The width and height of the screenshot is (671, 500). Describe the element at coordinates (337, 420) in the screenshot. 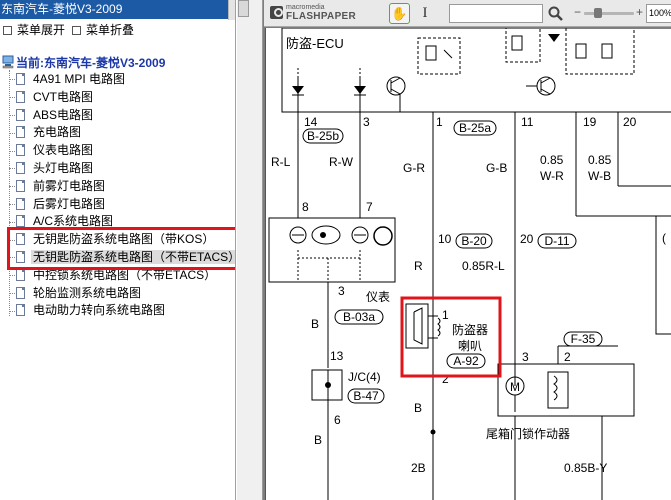

I see `pin-label: 6` at that location.